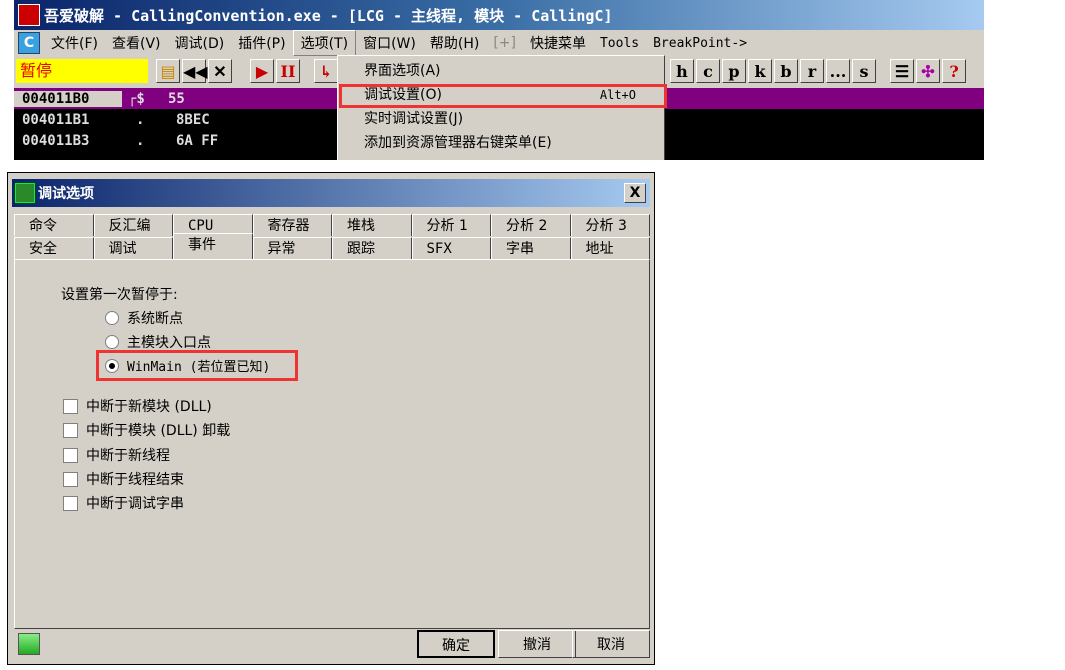 This screenshot has width=1065, height=670. What do you see at coordinates (74, 43) in the screenshot?
I see `menu-file: 文件(F)` at bounding box center [74, 43].